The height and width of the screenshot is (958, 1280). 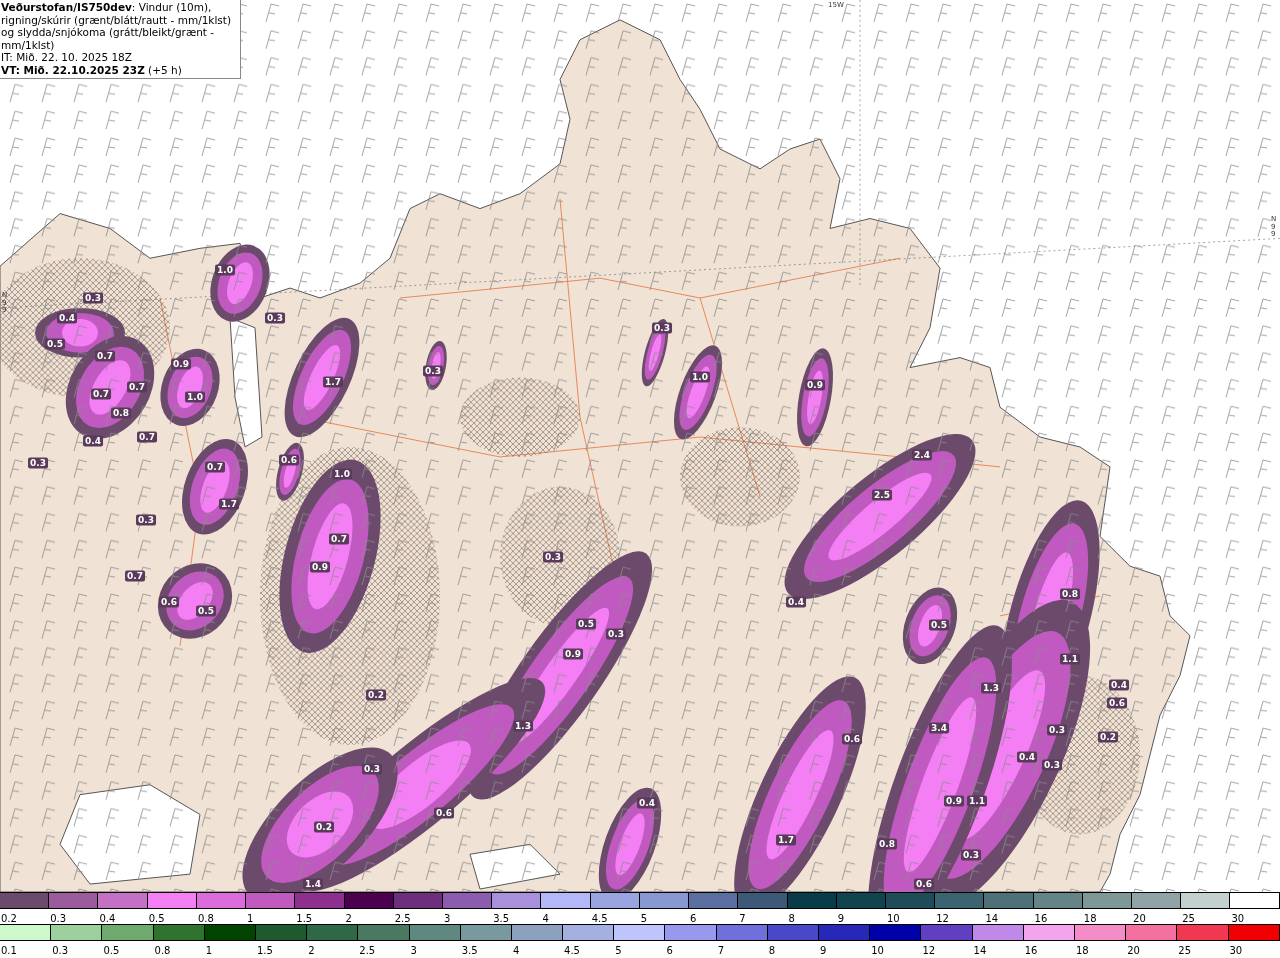 I want to click on legend-label: 8, so click(x=772, y=950).